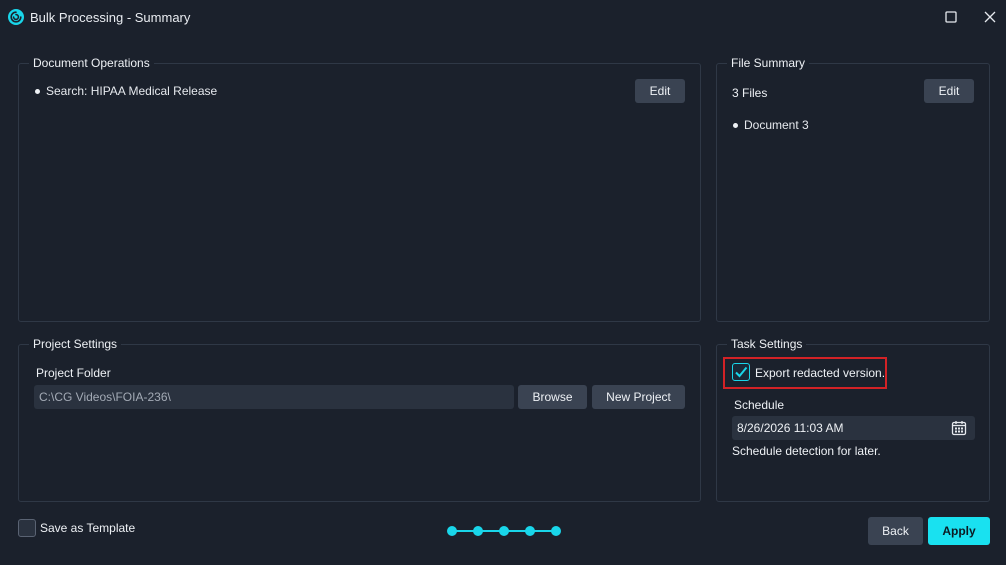  I want to click on schedule-label: Schedule, so click(759, 405).